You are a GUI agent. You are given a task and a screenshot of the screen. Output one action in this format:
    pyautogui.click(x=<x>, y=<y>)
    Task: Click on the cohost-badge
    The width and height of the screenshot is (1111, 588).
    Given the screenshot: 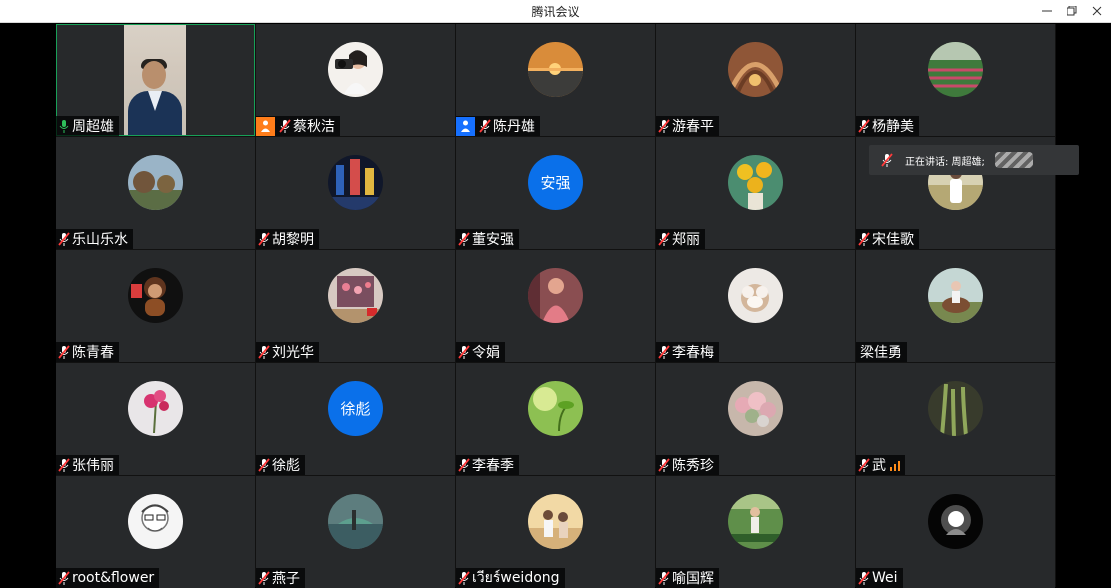 What is the action you would take?
    pyautogui.click(x=465, y=126)
    